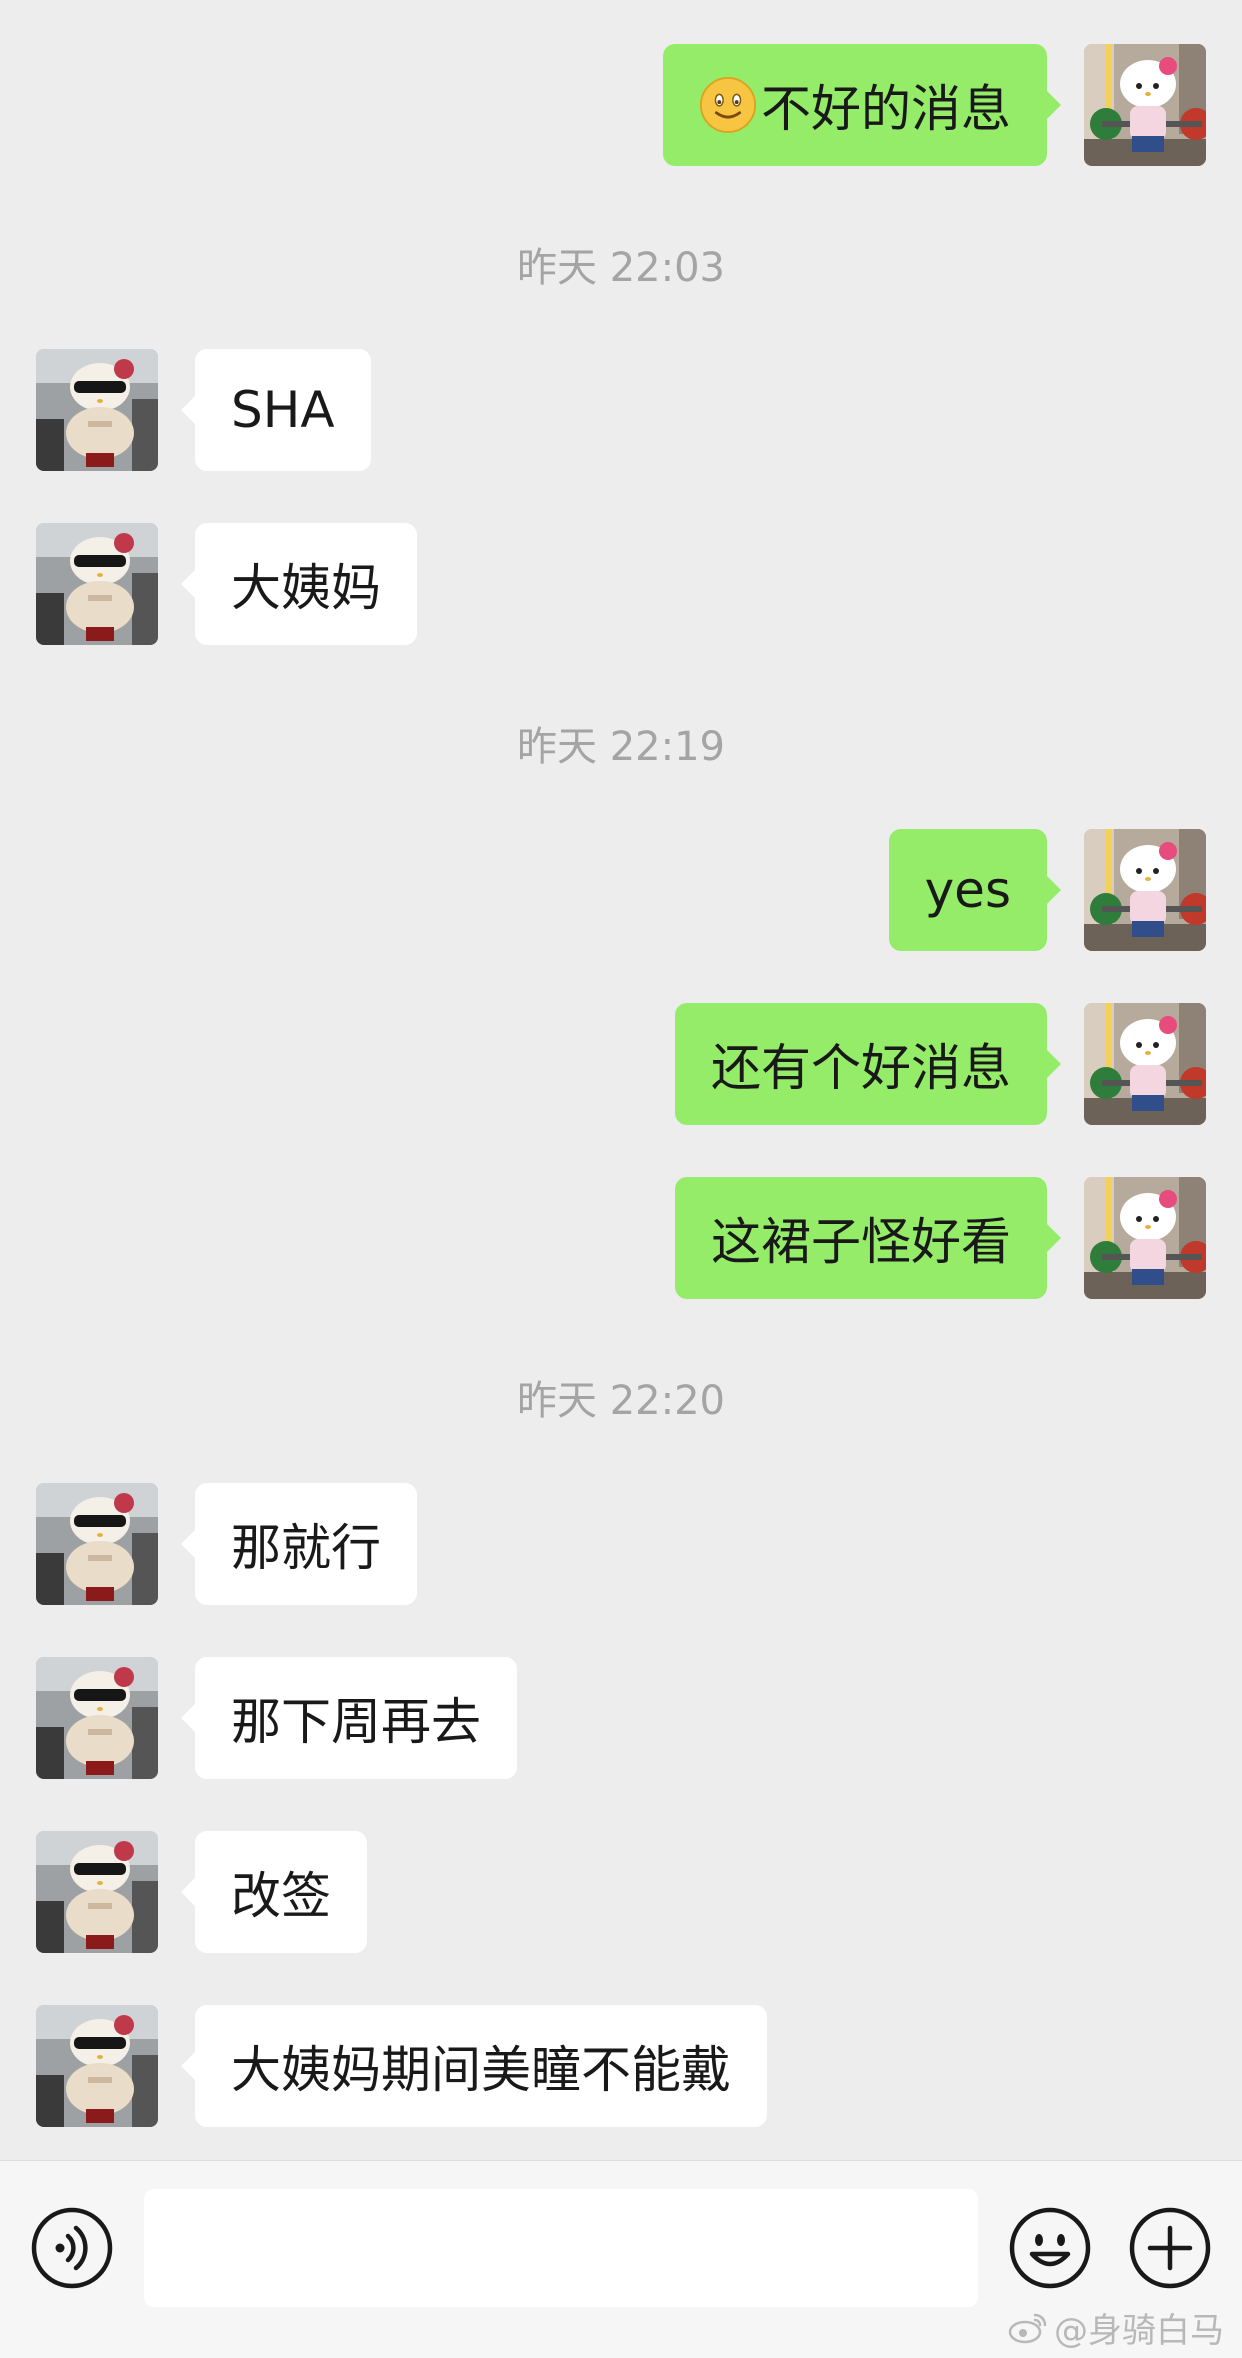  What do you see at coordinates (561, 2248) in the screenshot?
I see `message-input` at bounding box center [561, 2248].